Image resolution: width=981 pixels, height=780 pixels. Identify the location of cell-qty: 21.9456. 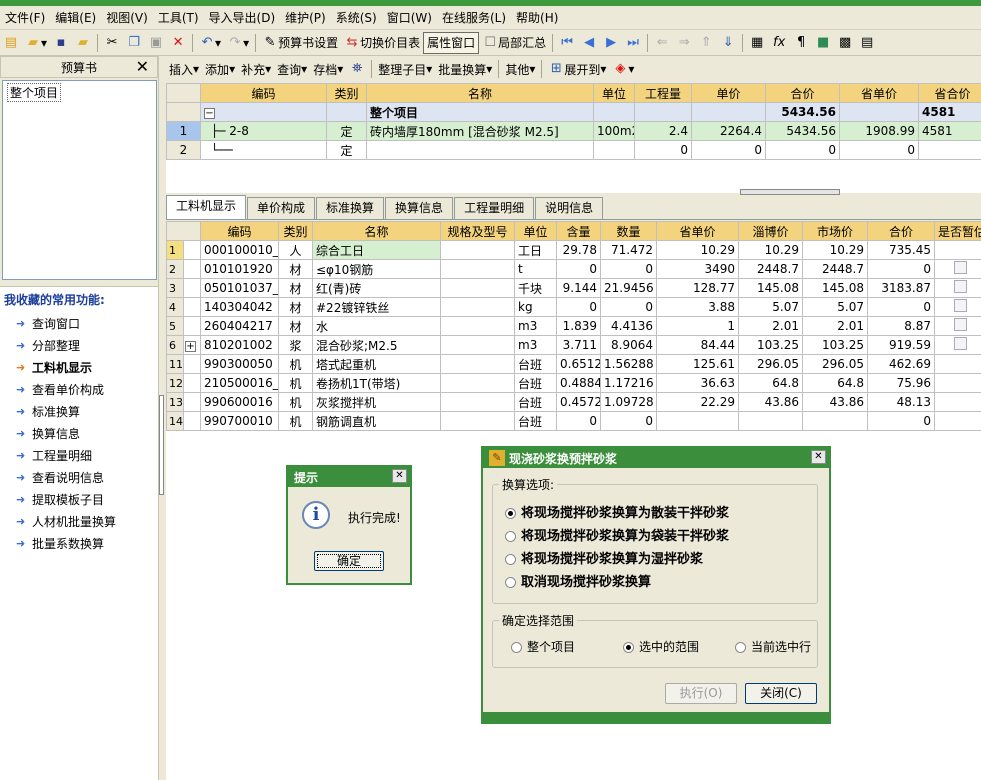
(628, 288).